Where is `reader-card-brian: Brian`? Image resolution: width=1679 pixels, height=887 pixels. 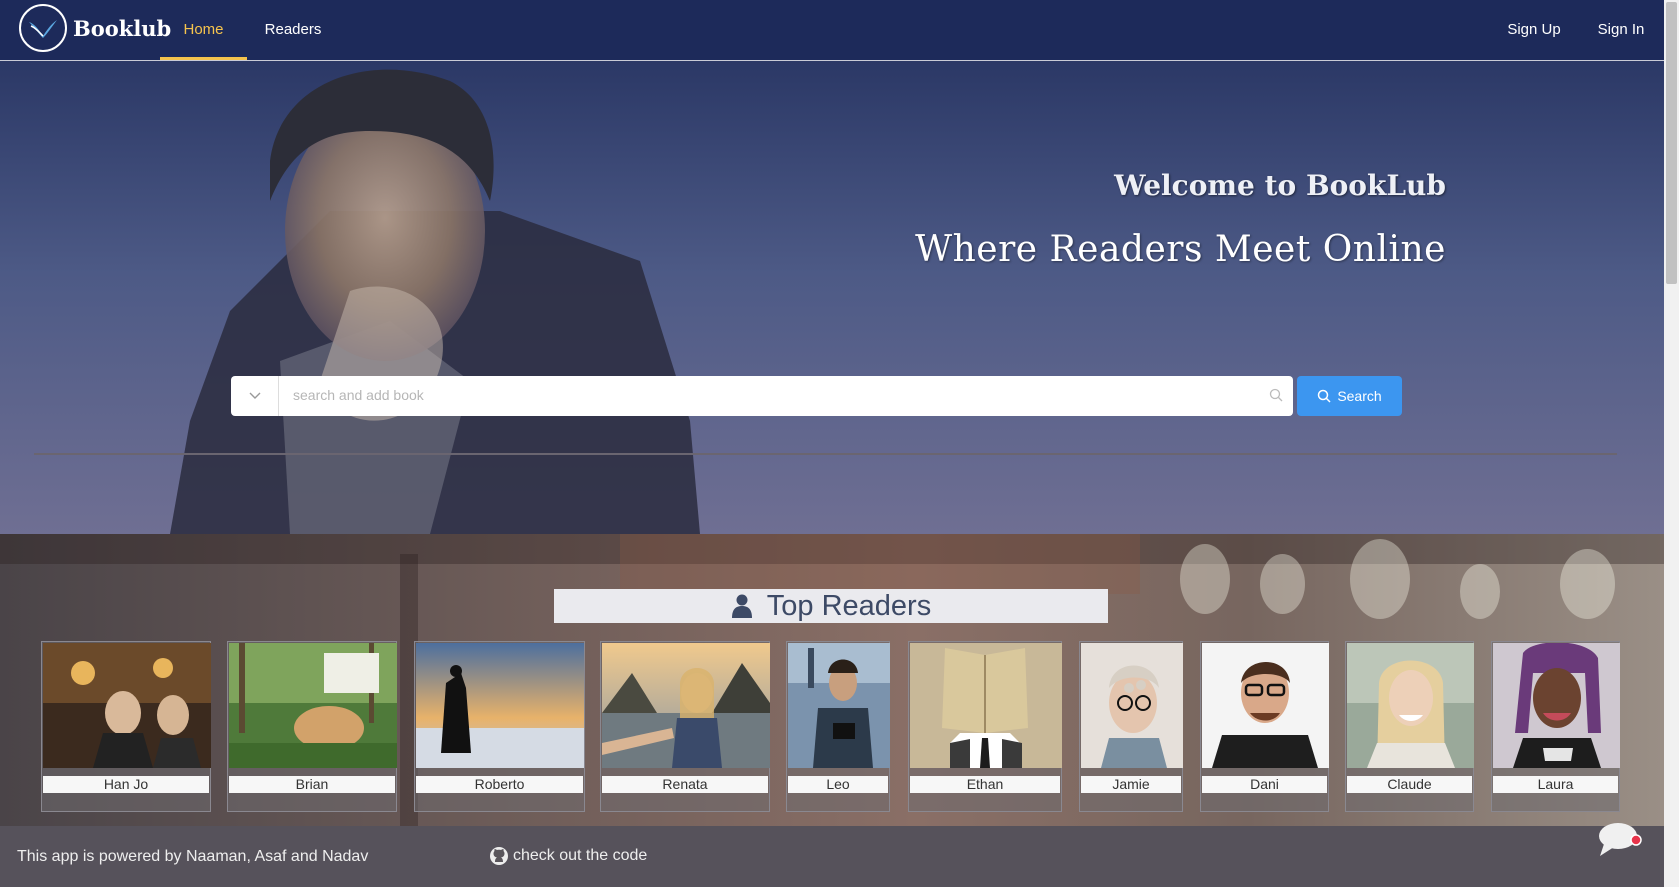
reader-card-brian: Brian is located at coordinates (312, 726).